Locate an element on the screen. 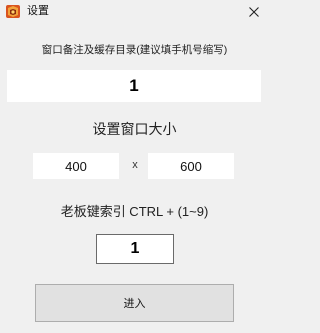 The image size is (320, 333). window-height-input is located at coordinates (191, 166).